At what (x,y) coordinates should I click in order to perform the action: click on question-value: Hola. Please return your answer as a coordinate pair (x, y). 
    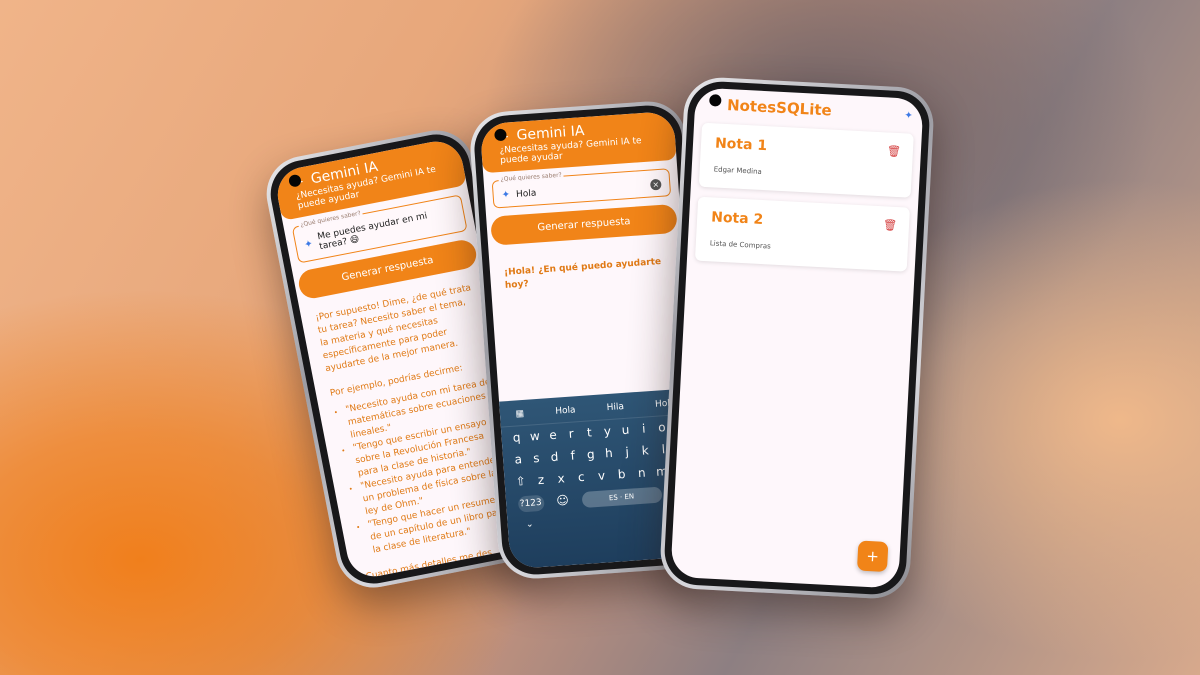
    Looking at the image, I should click on (526, 194).